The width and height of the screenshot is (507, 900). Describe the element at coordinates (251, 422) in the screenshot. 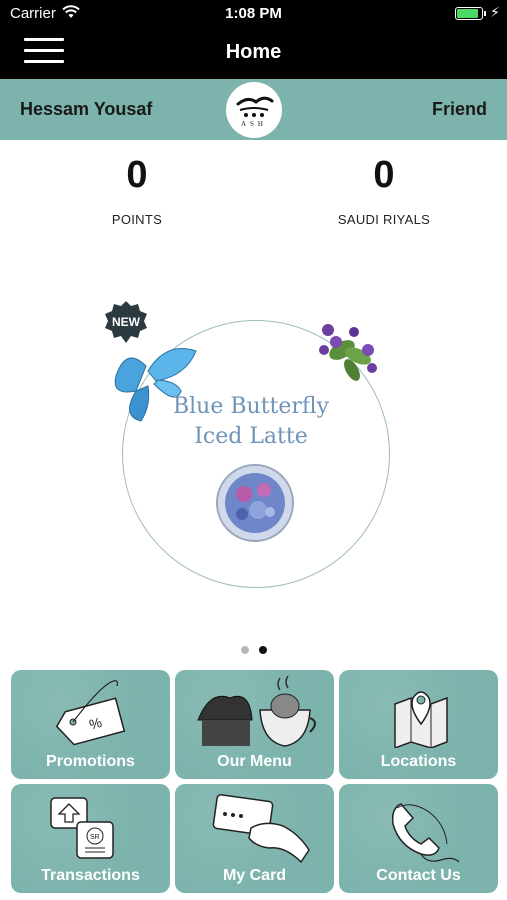

I see `promo-title: Blue Butterfly Iced Latte` at that location.